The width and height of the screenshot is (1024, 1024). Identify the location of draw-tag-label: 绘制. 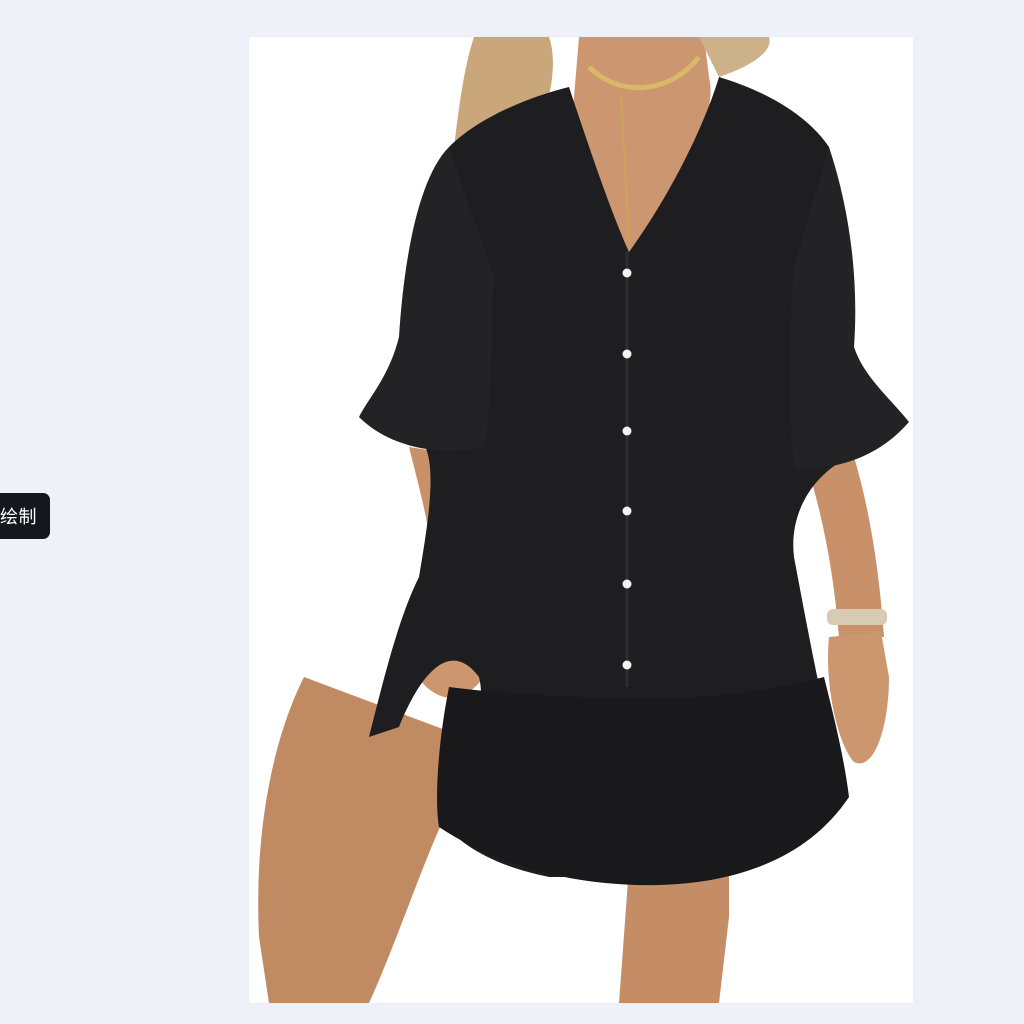
(18, 517).